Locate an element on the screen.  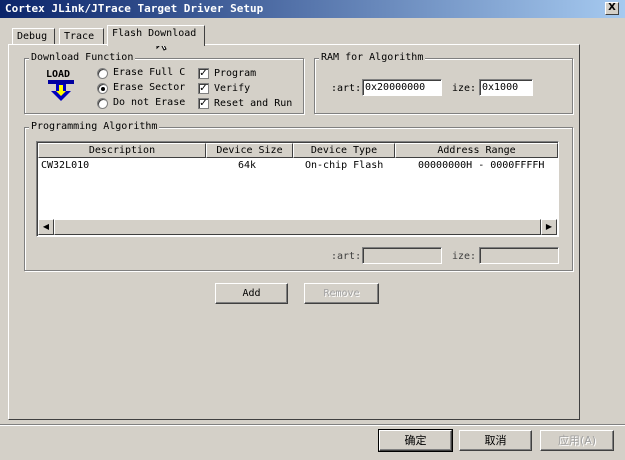
download-arrow-icon is located at coordinates (61, 90).